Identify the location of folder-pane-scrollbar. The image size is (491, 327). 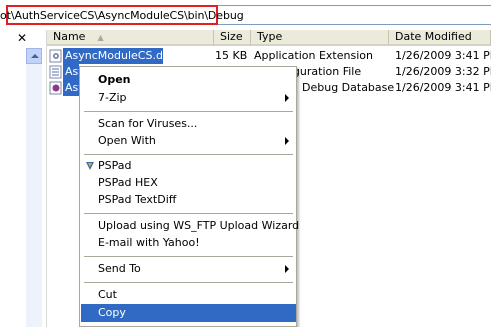
(34, 187).